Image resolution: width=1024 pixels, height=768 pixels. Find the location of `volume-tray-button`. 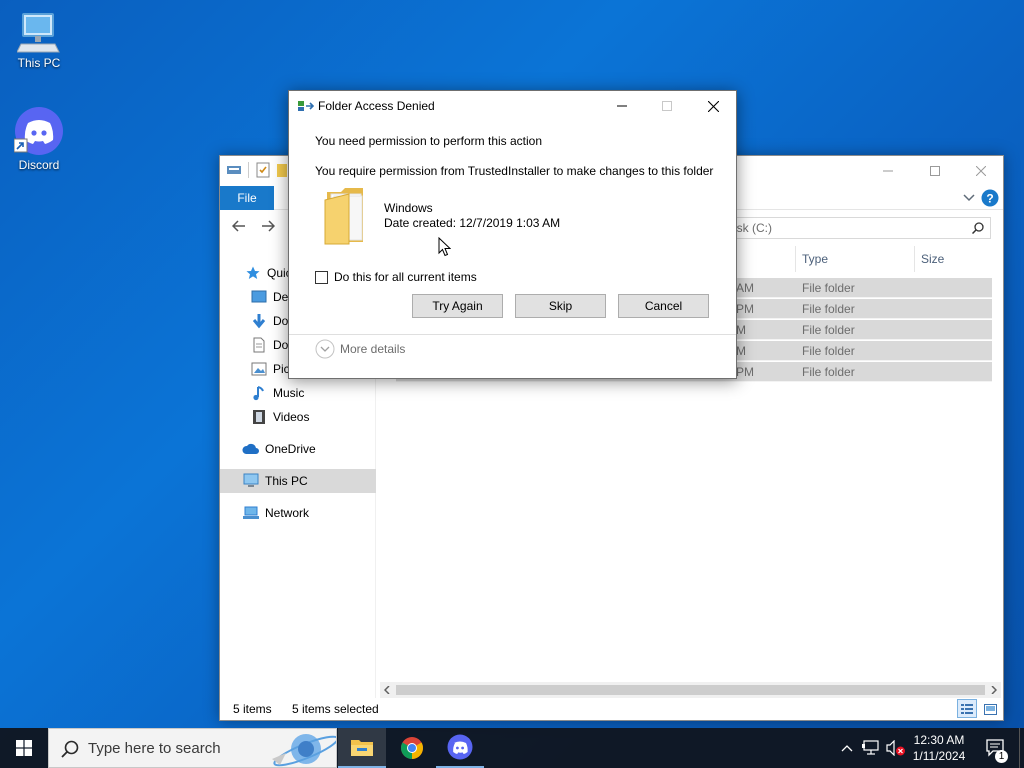

volume-tray-button is located at coordinates (896, 748).